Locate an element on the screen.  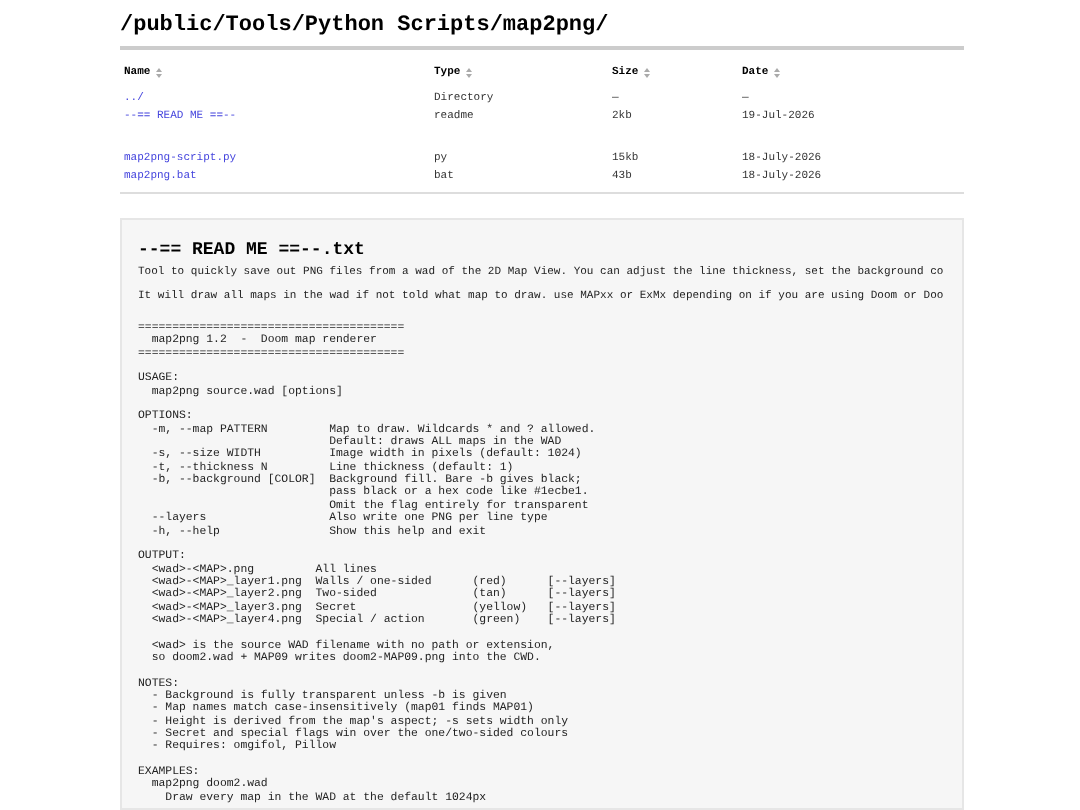
page-title: /public/Tools/Python Scripts/map2png/ is located at coordinates (364, 26).